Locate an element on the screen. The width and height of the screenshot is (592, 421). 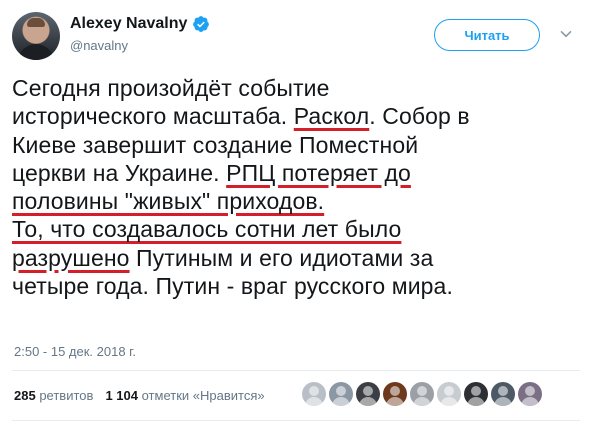
avatar-shoulders is located at coordinates (36, 52).